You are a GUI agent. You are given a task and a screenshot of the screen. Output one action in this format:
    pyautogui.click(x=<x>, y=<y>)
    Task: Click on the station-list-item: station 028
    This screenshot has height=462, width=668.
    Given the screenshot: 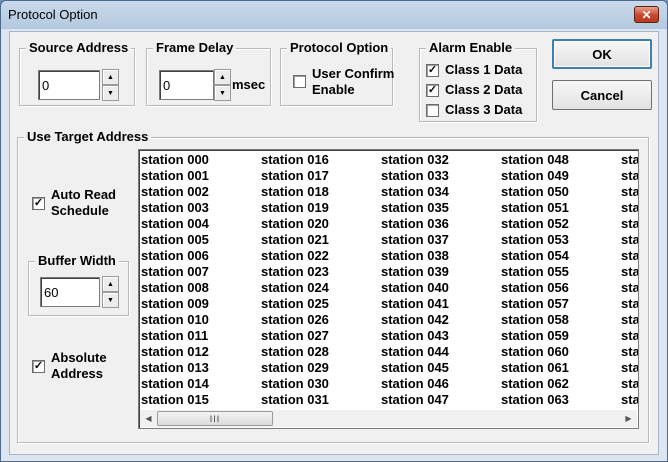 What is the action you would take?
    pyautogui.click(x=321, y=352)
    